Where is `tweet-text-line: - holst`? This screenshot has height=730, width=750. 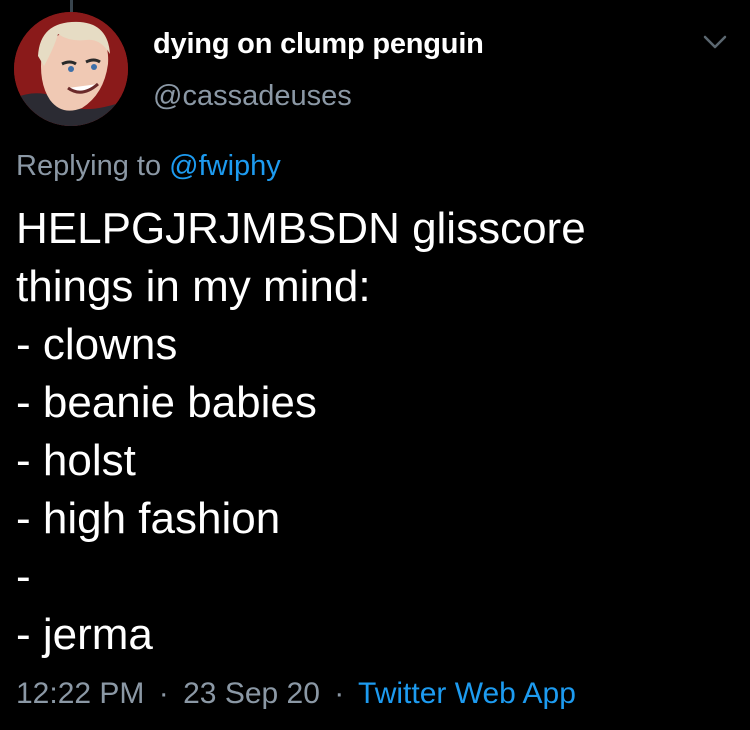
tweet-text-line: - holst is located at coordinates (76, 460).